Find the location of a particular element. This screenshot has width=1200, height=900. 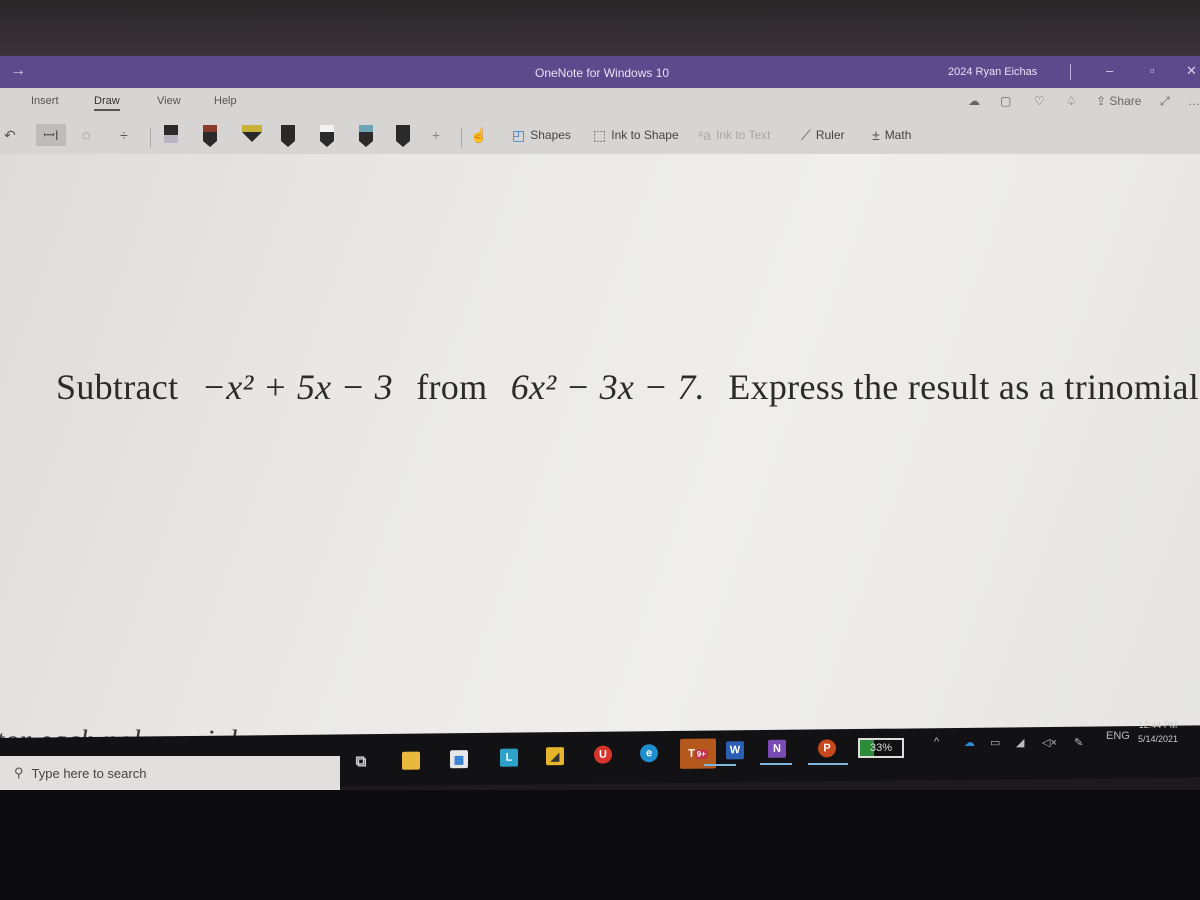

ruler-button: ⟋ Ruler is located at coordinates (823, 135).